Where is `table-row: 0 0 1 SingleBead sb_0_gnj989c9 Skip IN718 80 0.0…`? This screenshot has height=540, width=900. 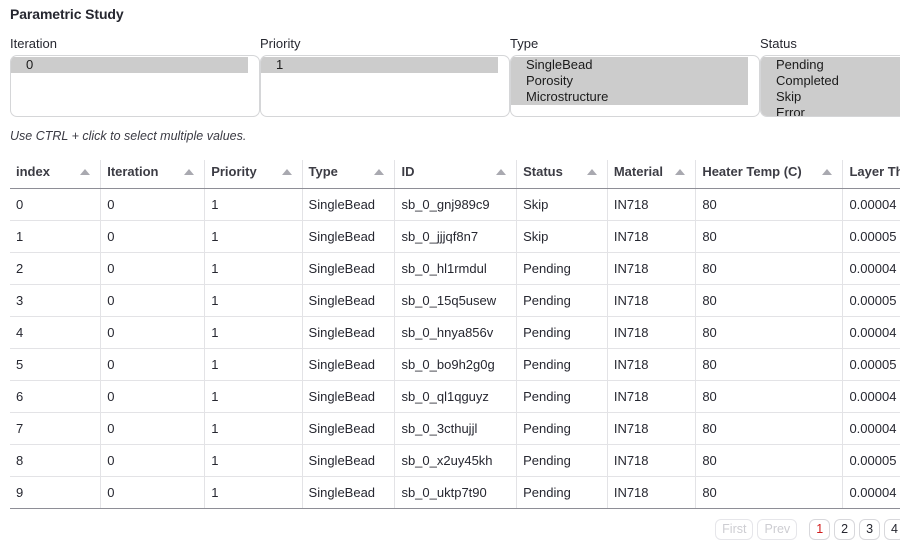
table-row: 0 0 1 SingleBead sb_0_gnj989c9 Skip IN718 80 0.0… is located at coordinates (455, 204).